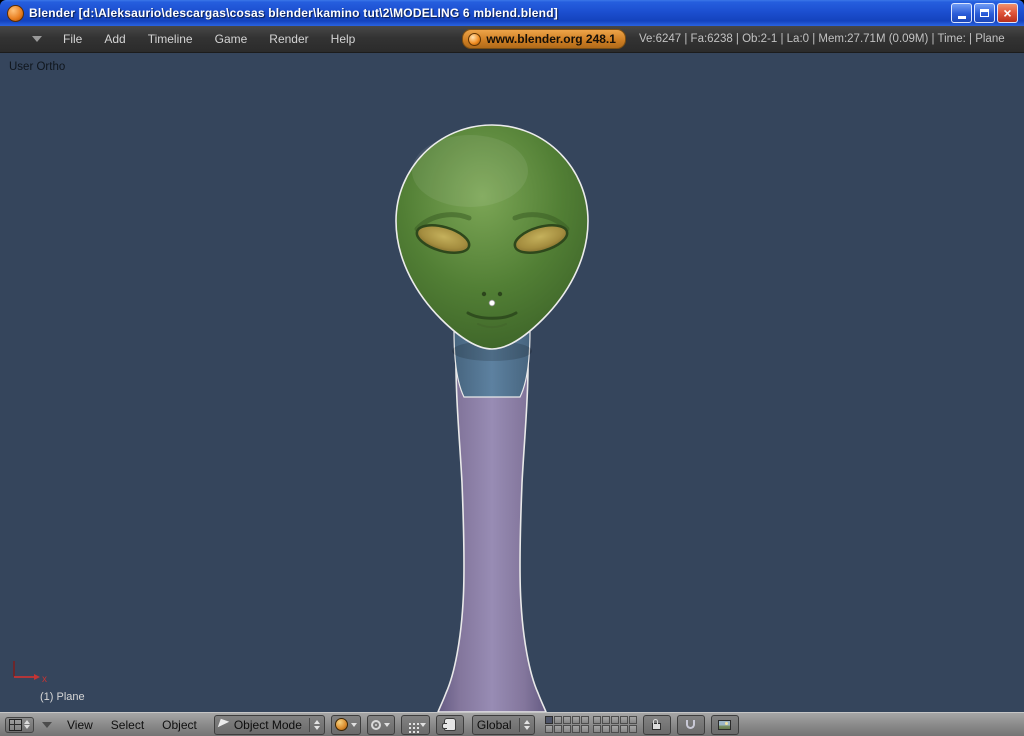 Image resolution: width=1024 pixels, height=736 pixels. I want to click on axis-x-arrow, so click(37, 677).